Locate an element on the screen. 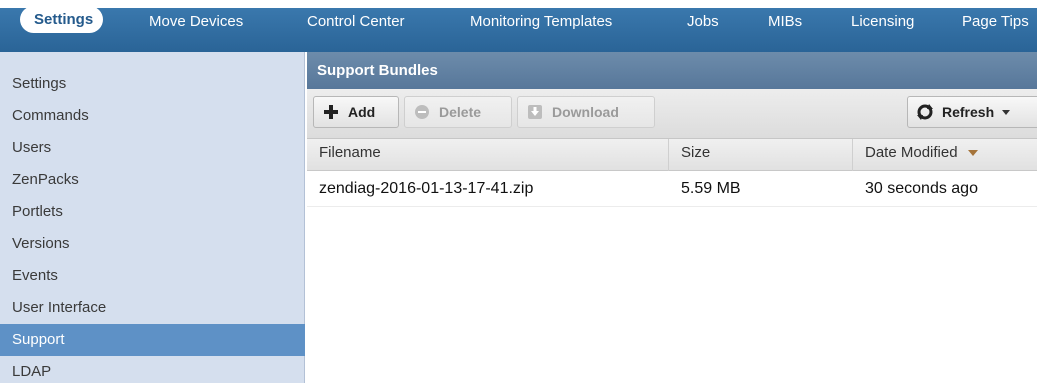 The image size is (1037, 383). nav-licensing: Licensing is located at coordinates (882, 21).